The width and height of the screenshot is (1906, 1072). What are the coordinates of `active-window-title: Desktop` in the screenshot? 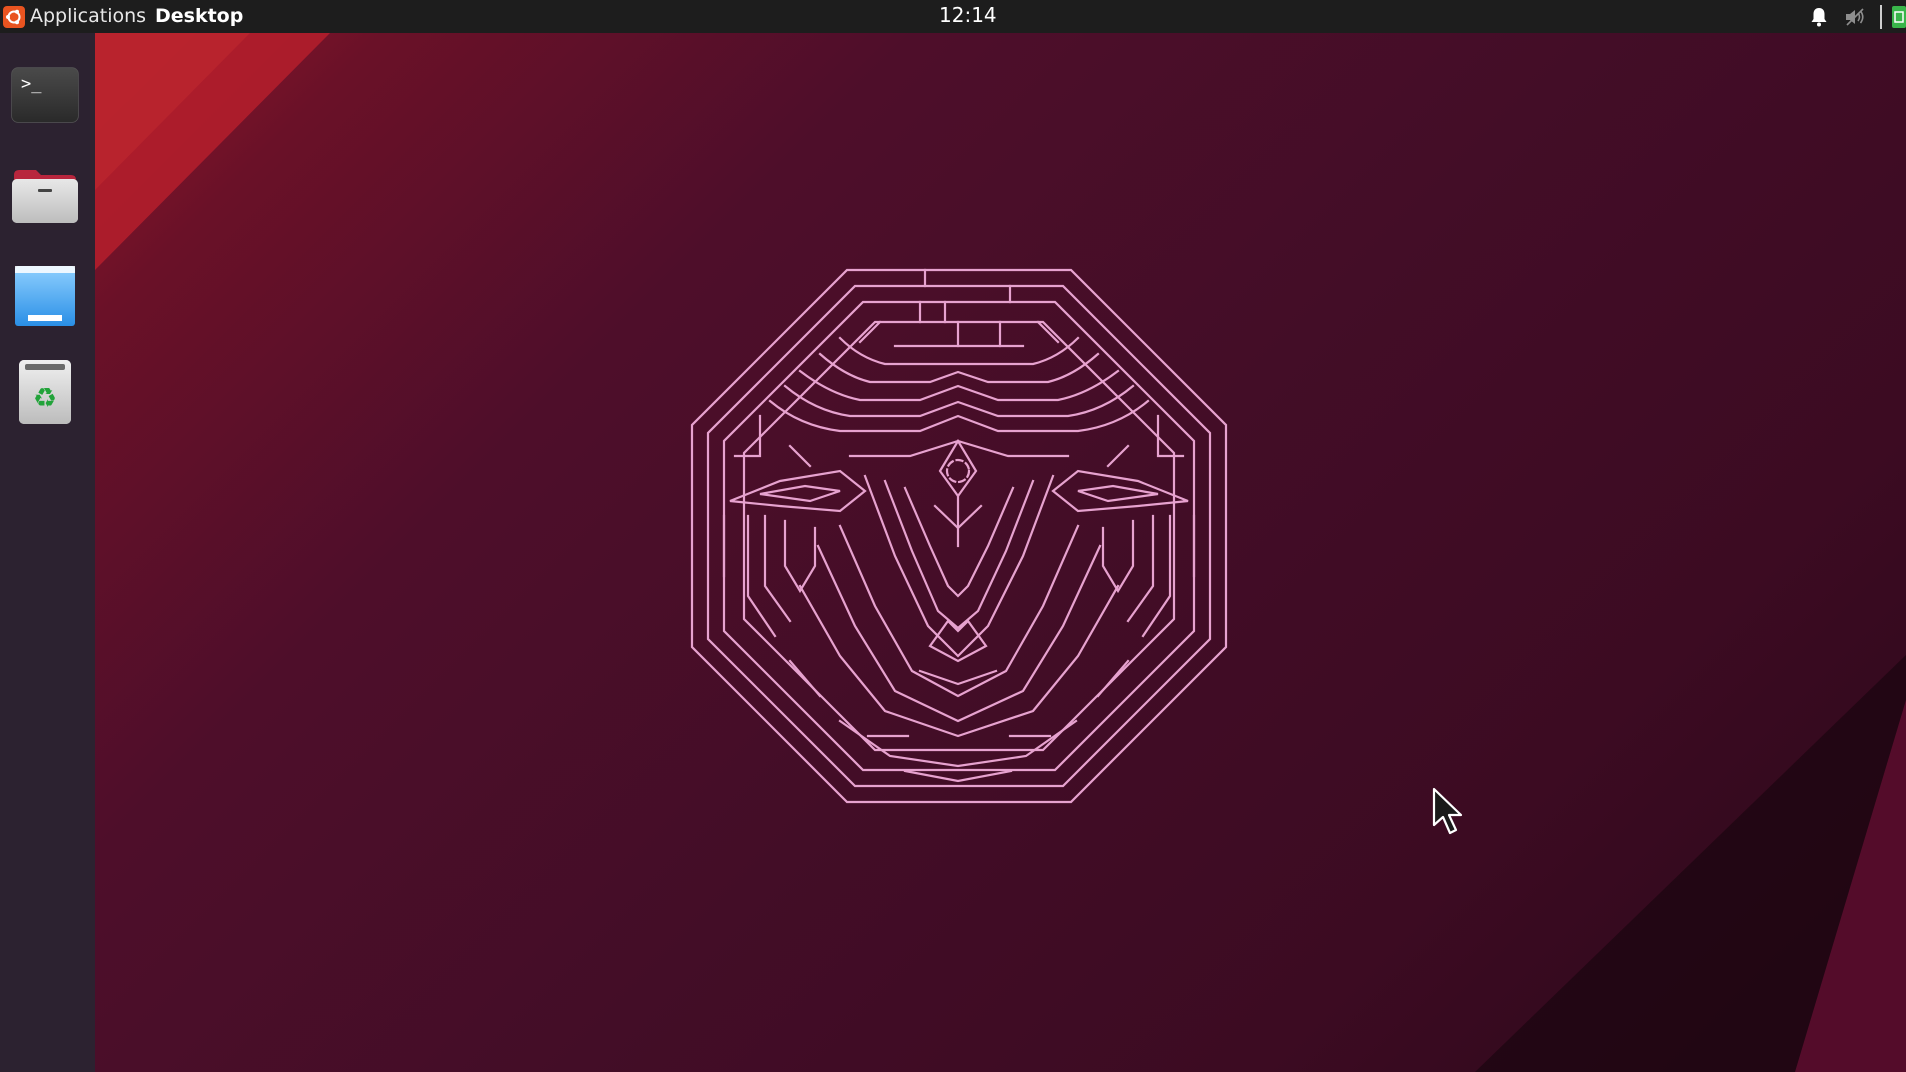 It's located at (199, 16).